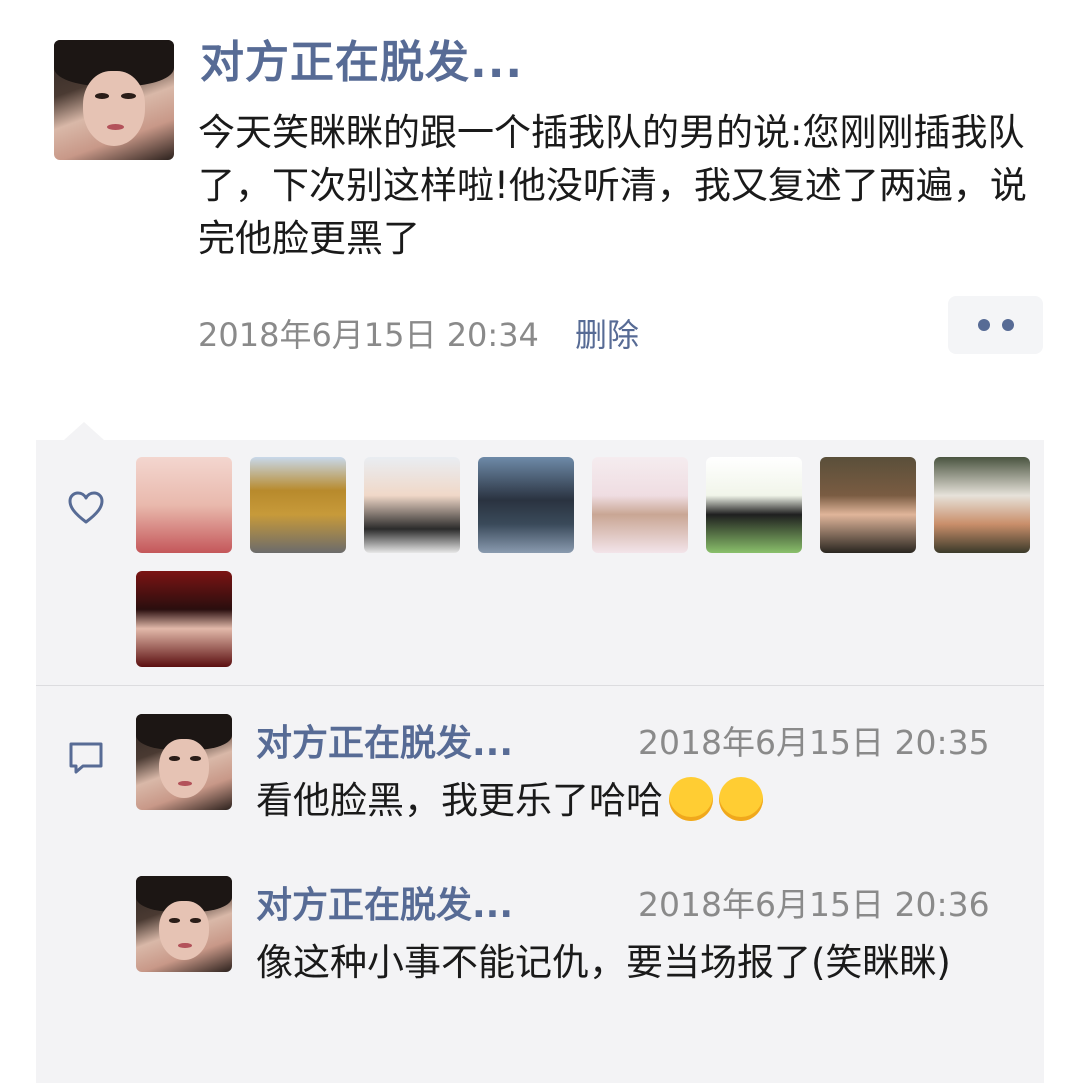 This screenshot has width=1080, height=1083. Describe the element at coordinates (607, 333) in the screenshot. I see `delete-link: 删除` at that location.